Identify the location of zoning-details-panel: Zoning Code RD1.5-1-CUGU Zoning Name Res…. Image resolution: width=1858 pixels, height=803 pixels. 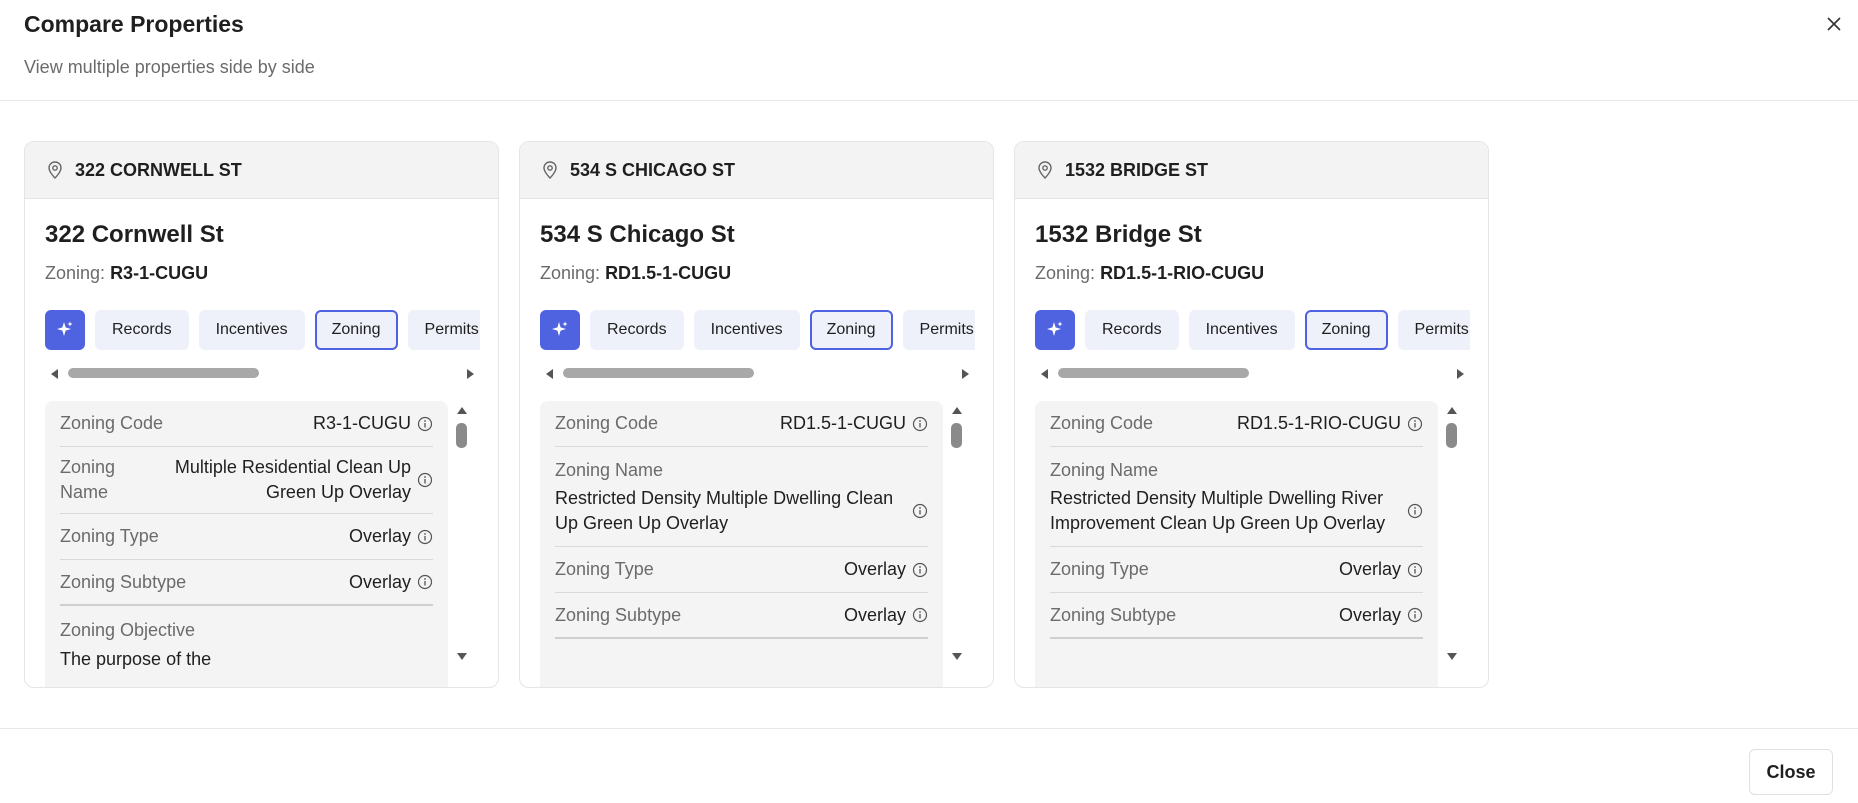
(741, 544).